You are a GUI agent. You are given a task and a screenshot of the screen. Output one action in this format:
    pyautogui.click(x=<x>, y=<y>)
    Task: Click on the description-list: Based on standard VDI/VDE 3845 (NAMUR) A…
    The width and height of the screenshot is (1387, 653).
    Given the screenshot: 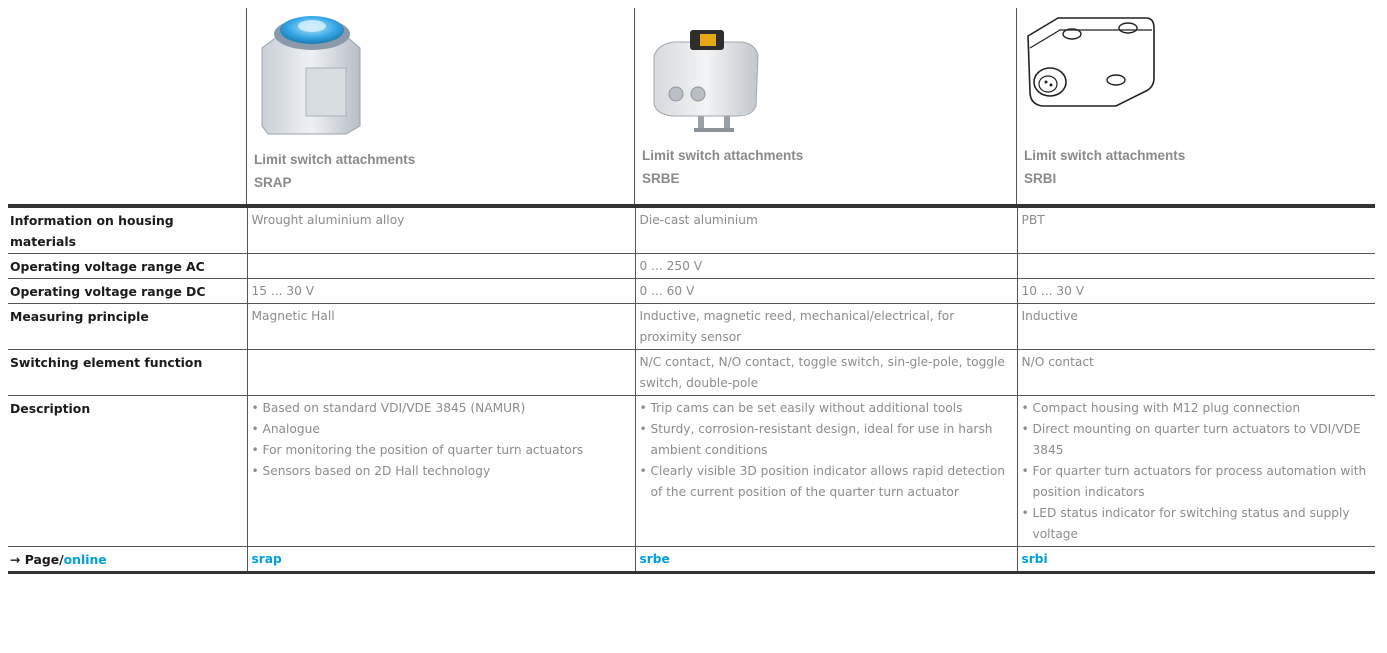 What is the action you would take?
    pyautogui.click(x=441, y=440)
    